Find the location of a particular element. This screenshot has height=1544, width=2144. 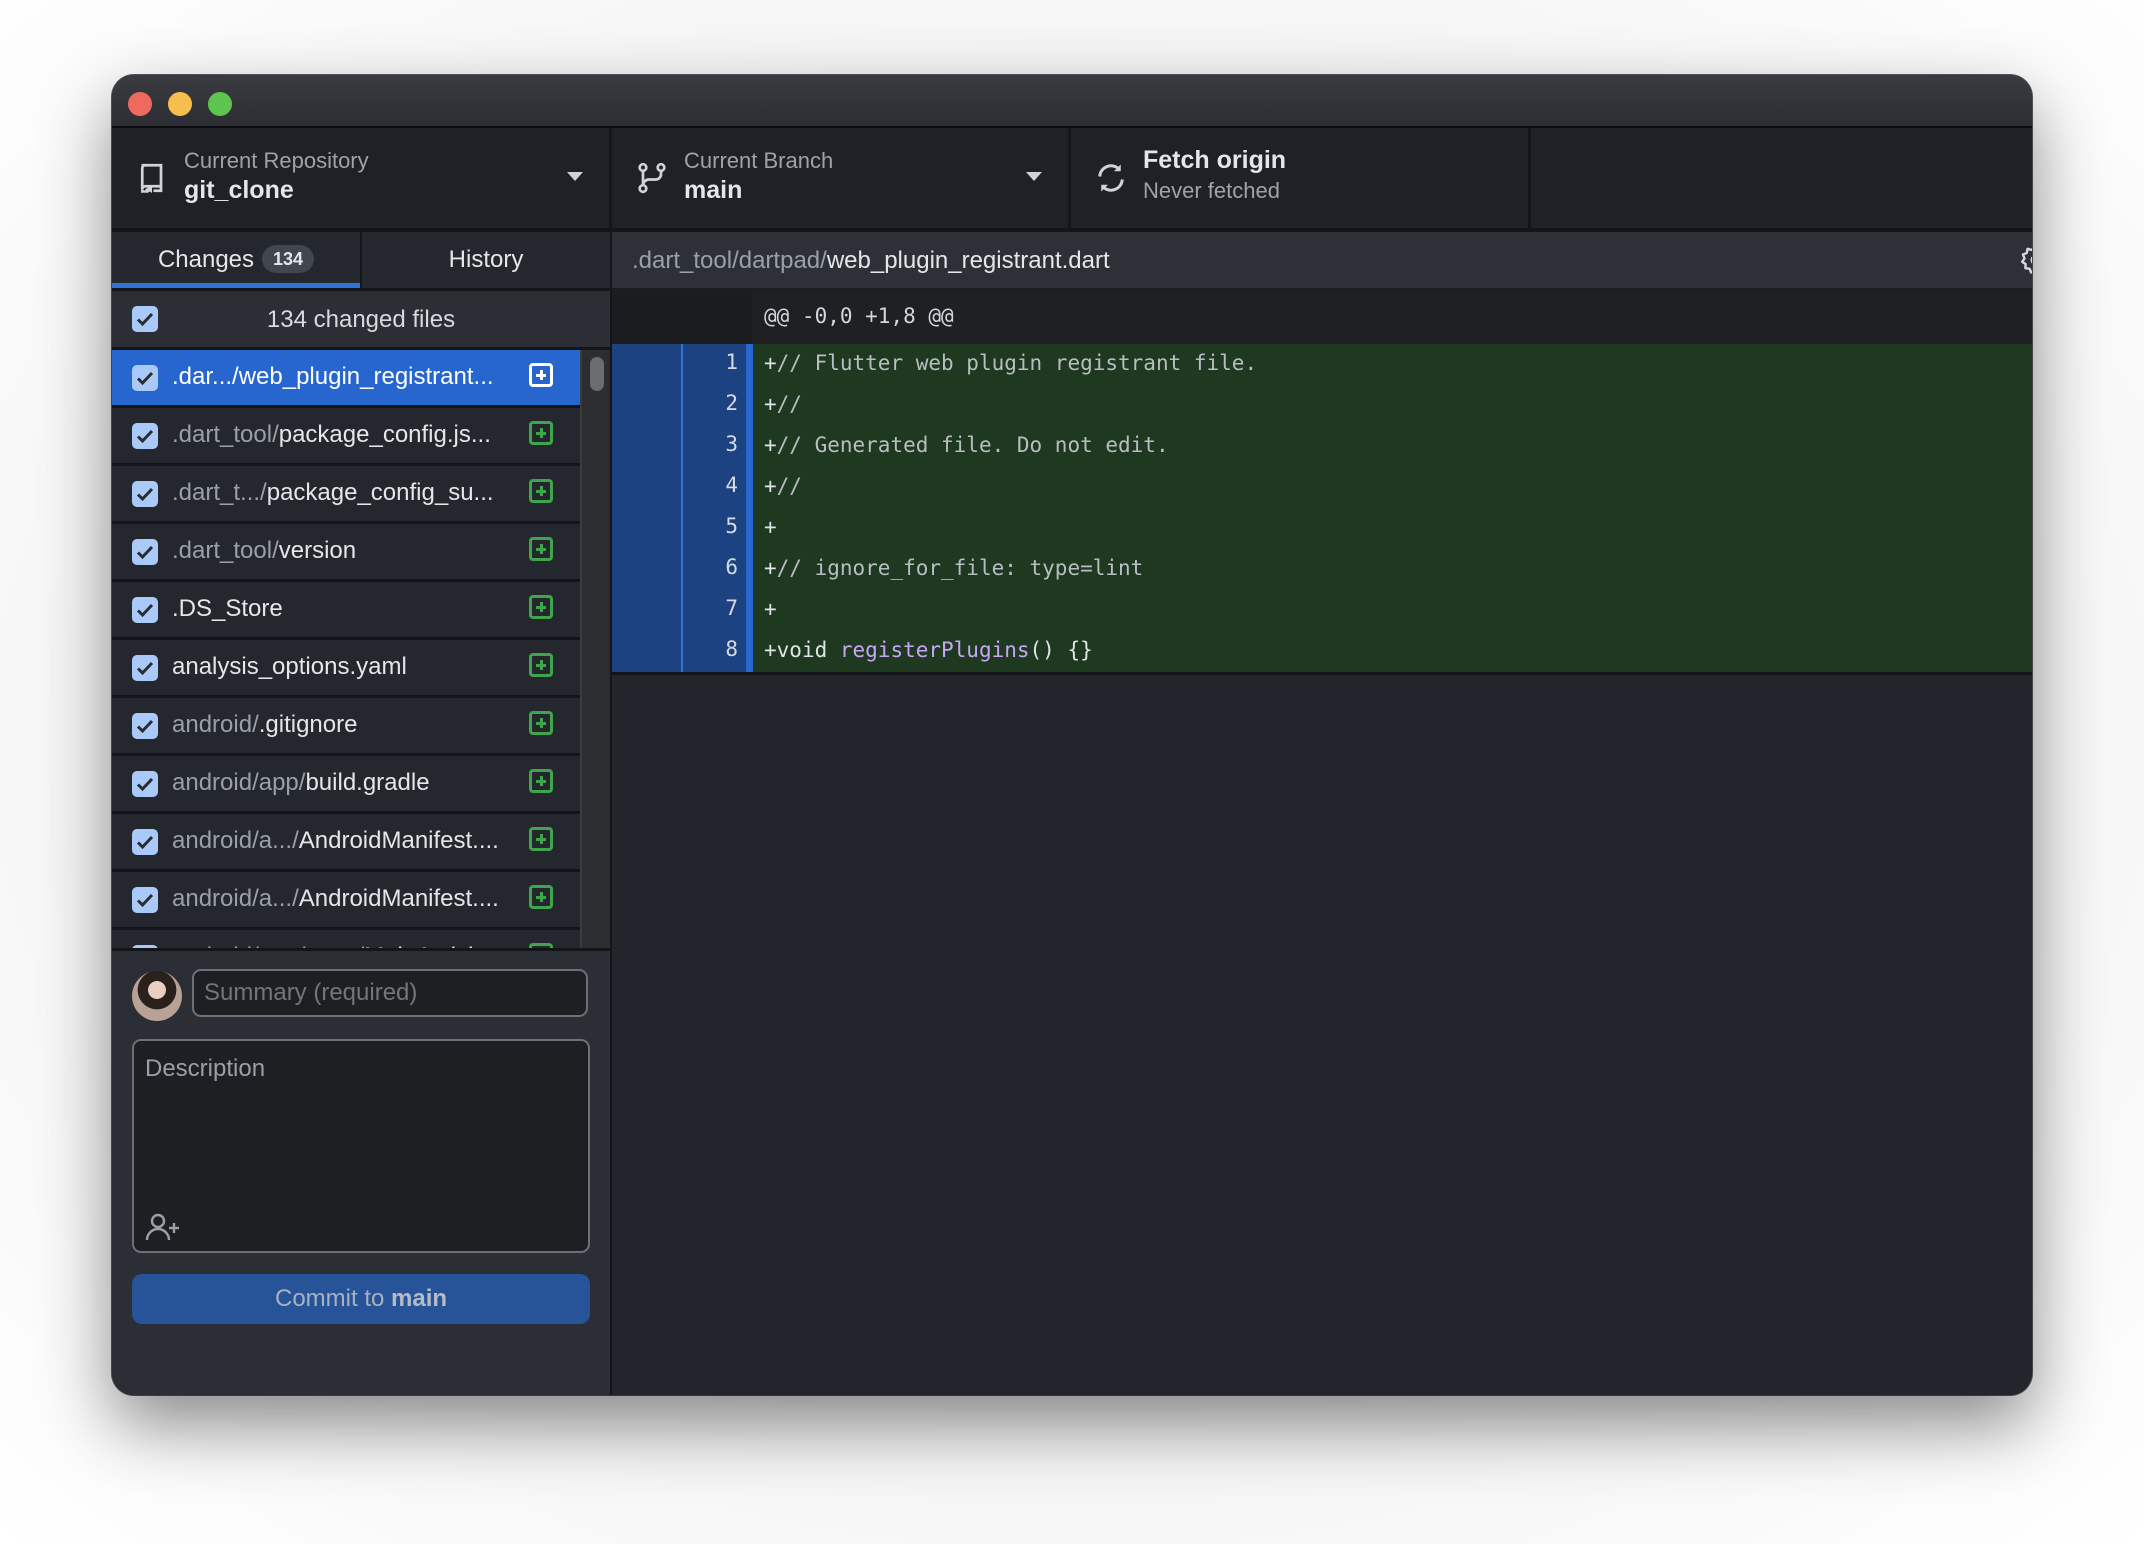

commit-panel: Description Commit to main is located at coordinates (361, 1171).